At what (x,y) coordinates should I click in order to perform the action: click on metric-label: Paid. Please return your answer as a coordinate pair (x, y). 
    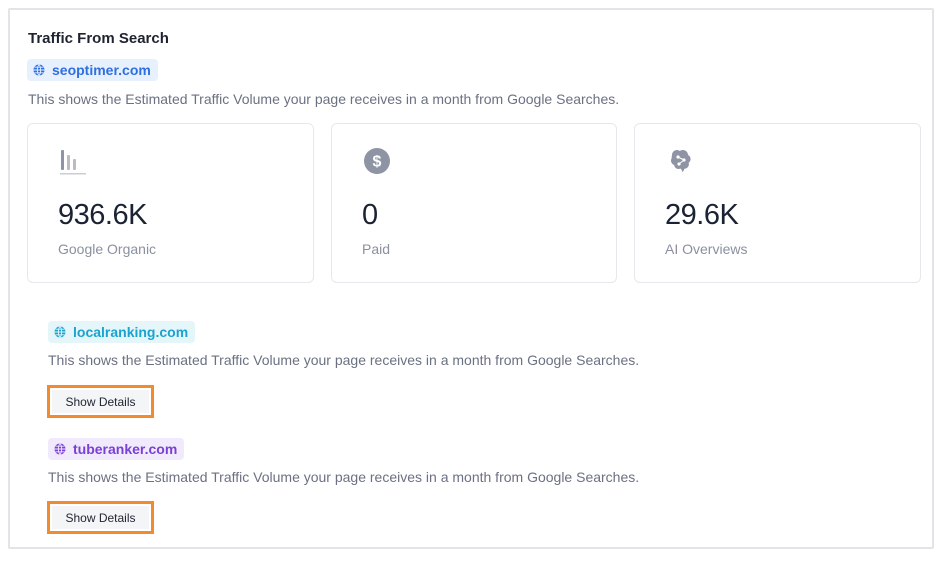
    Looking at the image, I should click on (376, 249).